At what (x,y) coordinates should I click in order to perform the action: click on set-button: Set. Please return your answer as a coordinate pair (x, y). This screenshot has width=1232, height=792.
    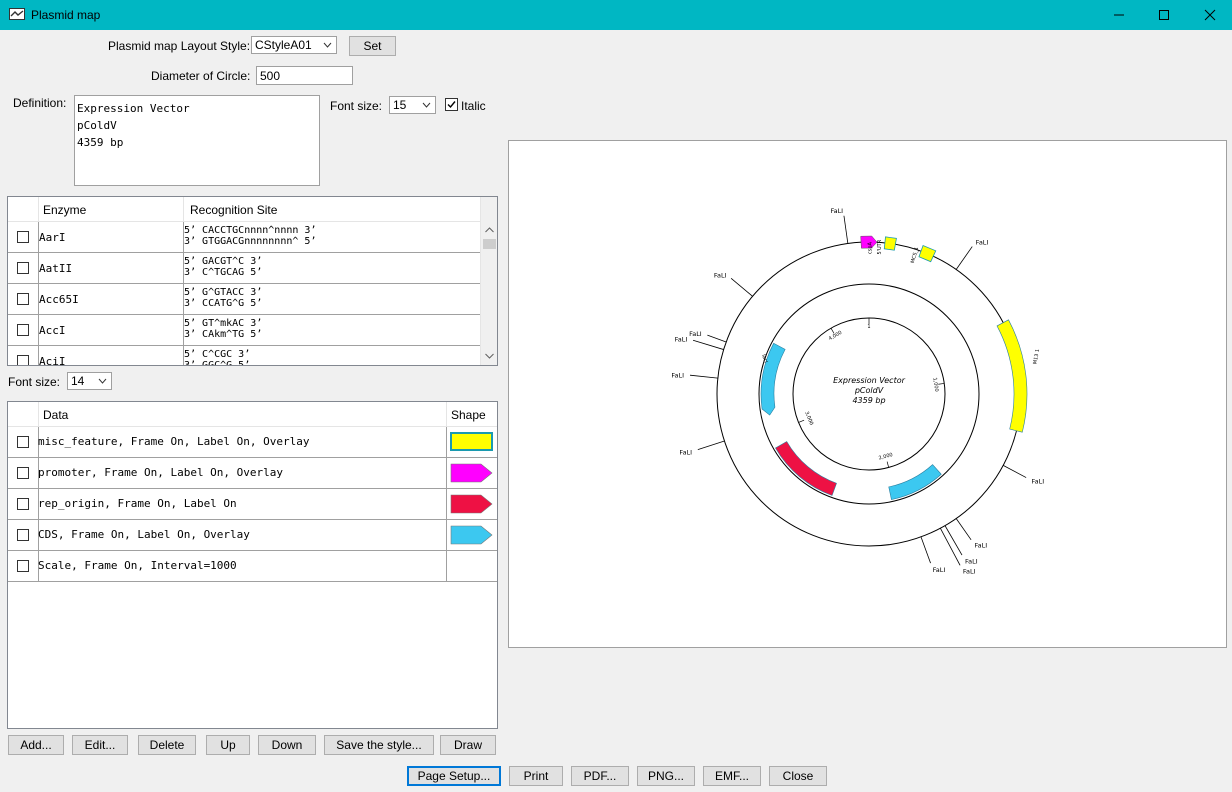
    Looking at the image, I should click on (372, 46).